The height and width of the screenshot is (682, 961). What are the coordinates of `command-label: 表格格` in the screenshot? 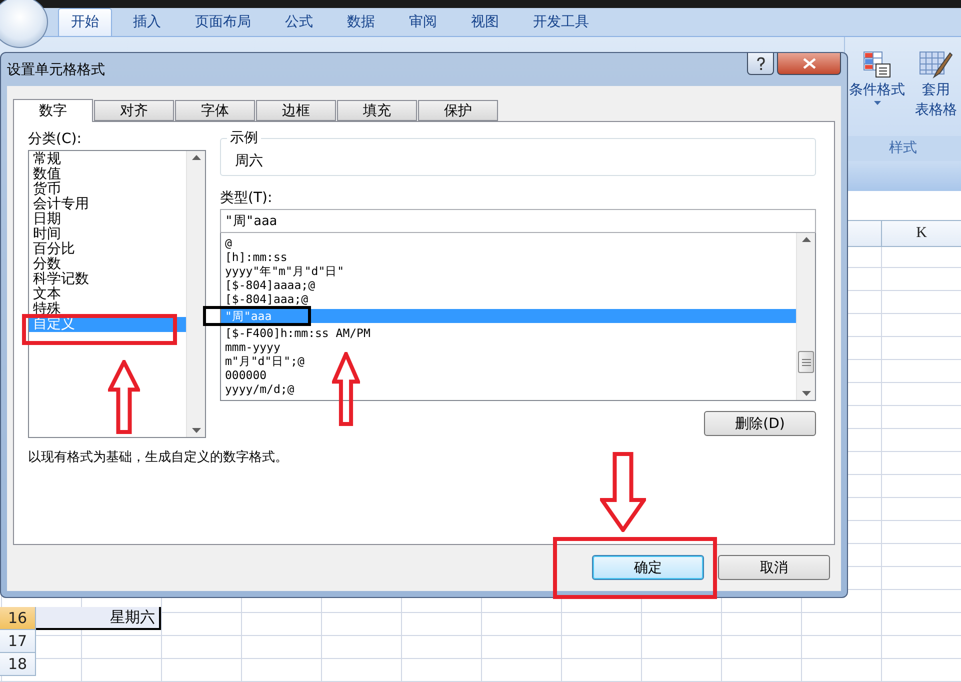 It's located at (936, 110).